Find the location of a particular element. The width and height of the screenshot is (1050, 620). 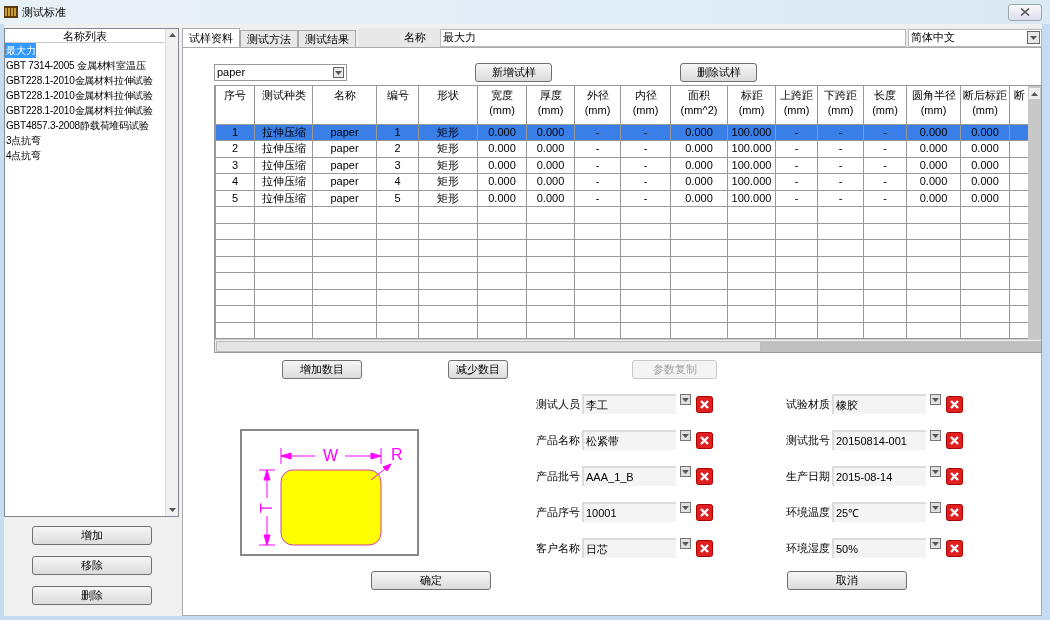

list-item: GBT 7314-2005 金属材料室温压 is located at coordinates (76, 65).